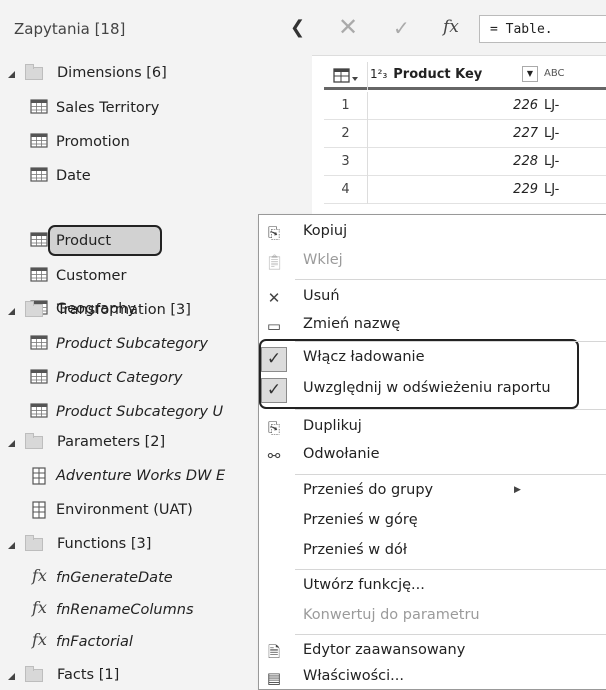 This screenshot has height=690, width=606. What do you see at coordinates (348, 27) in the screenshot?
I see `close-icon: ✕` at bounding box center [348, 27].